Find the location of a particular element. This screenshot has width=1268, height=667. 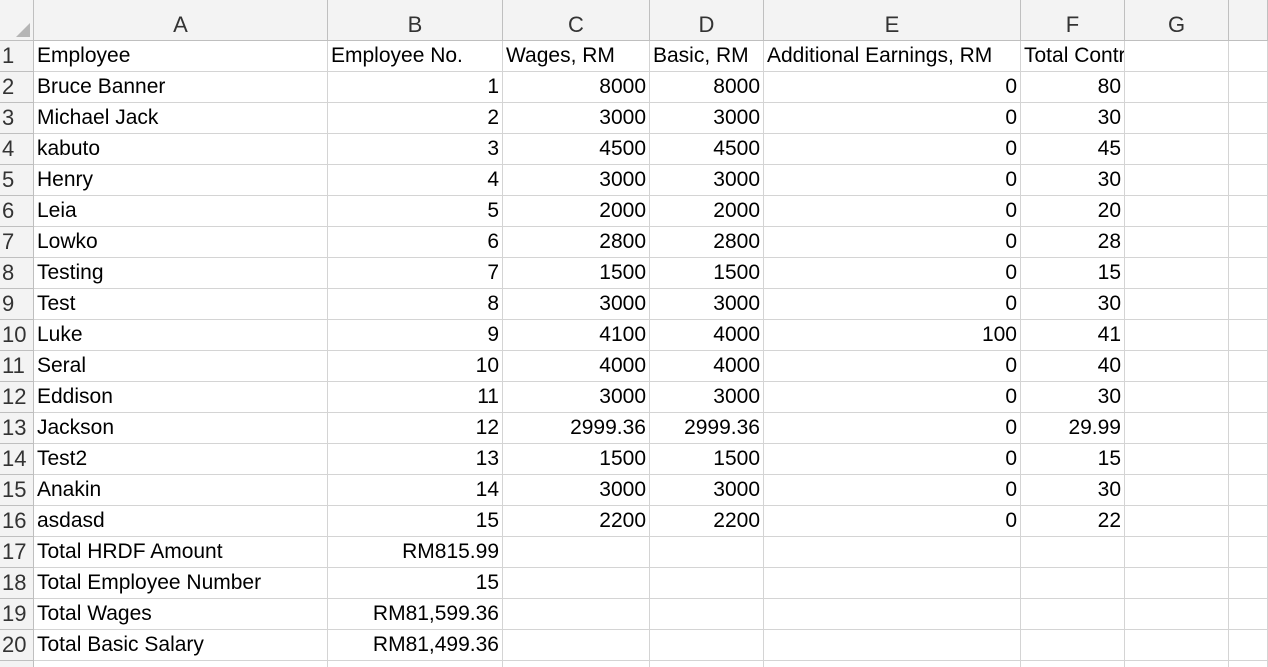

cell-c15: 3000 is located at coordinates (576, 490).